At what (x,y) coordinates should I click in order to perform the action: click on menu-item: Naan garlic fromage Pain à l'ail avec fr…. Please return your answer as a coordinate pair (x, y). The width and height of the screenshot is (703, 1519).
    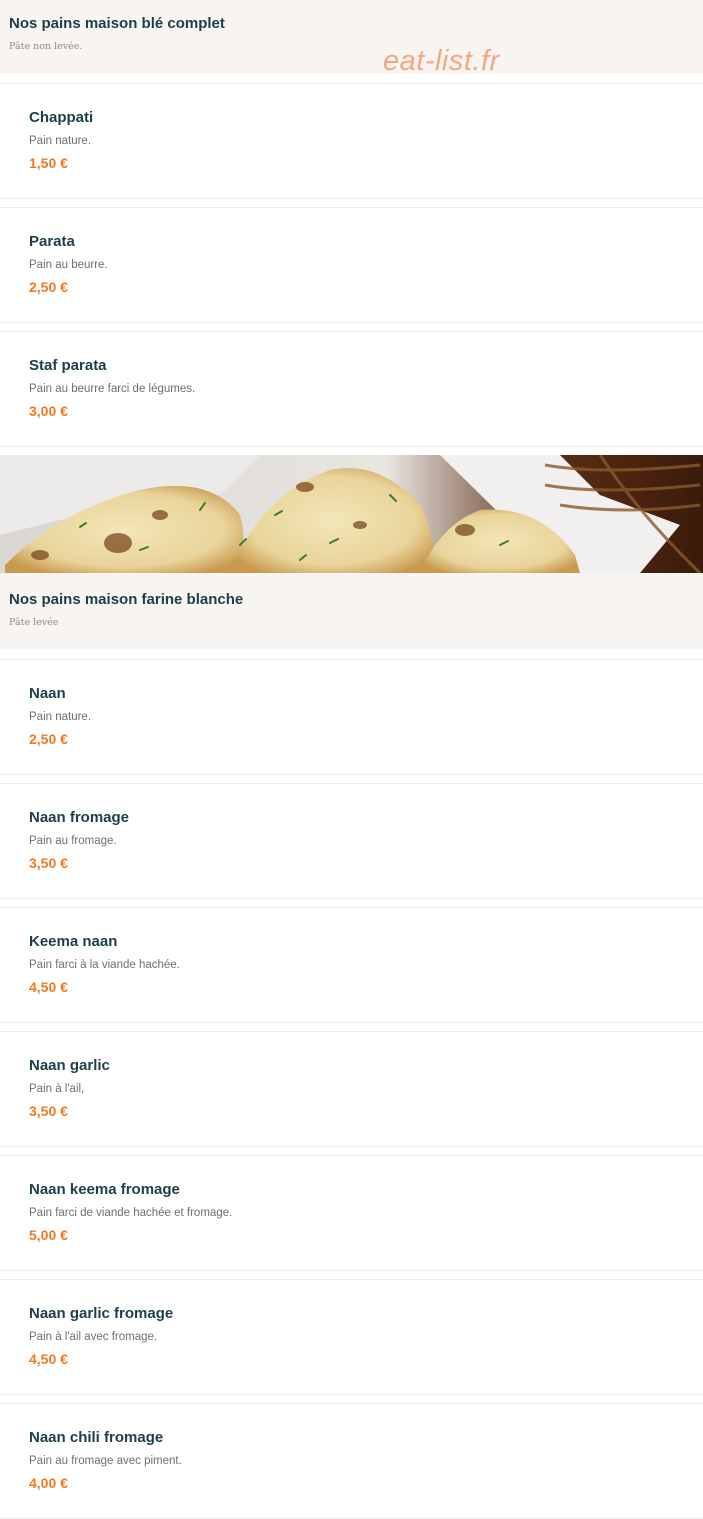
    Looking at the image, I should click on (351, 1337).